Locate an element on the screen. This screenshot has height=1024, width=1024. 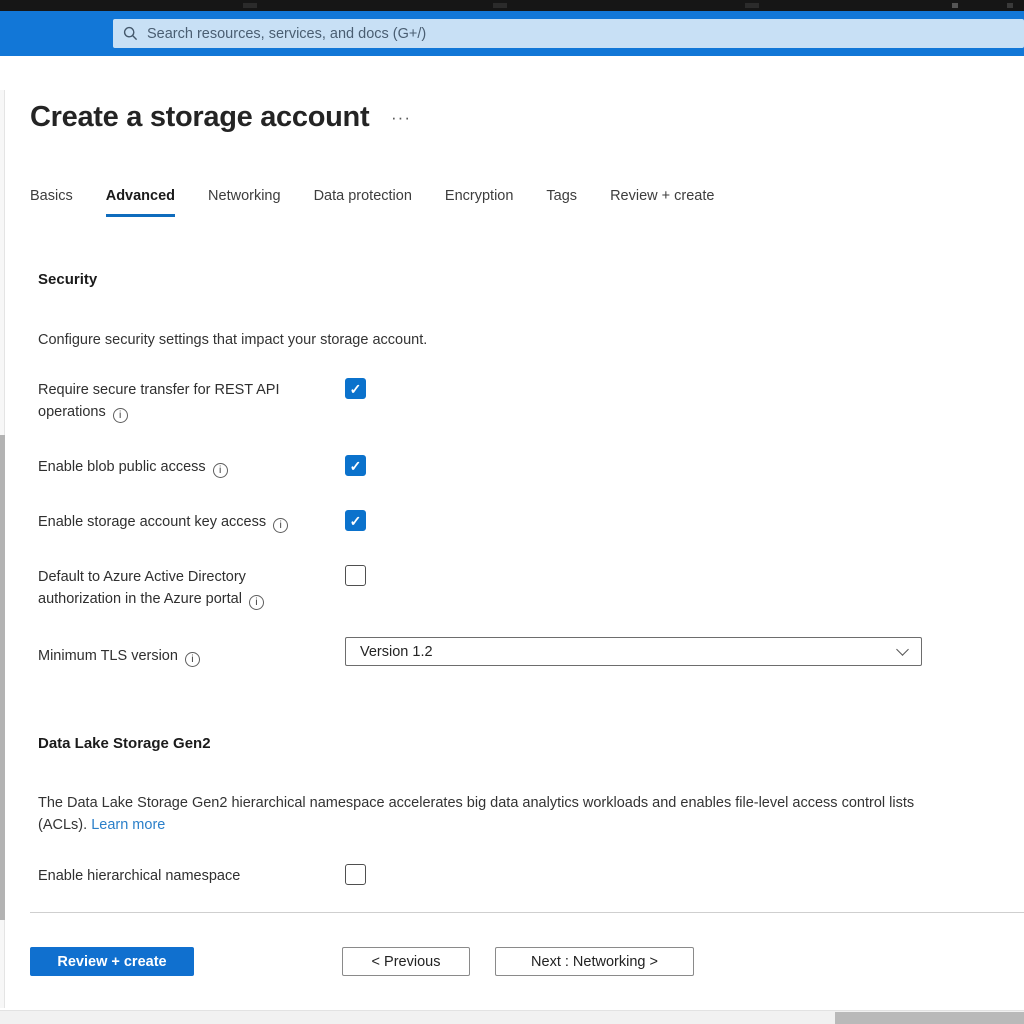
field-label: Enable blob public access i is located at coordinates (191, 467).